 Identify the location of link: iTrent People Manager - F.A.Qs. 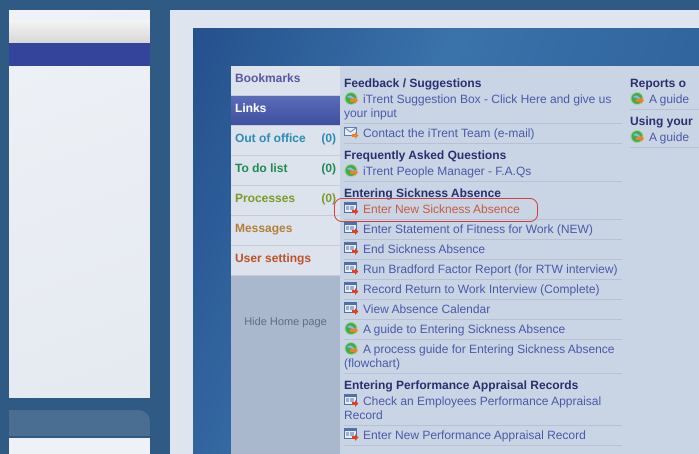
(483, 171).